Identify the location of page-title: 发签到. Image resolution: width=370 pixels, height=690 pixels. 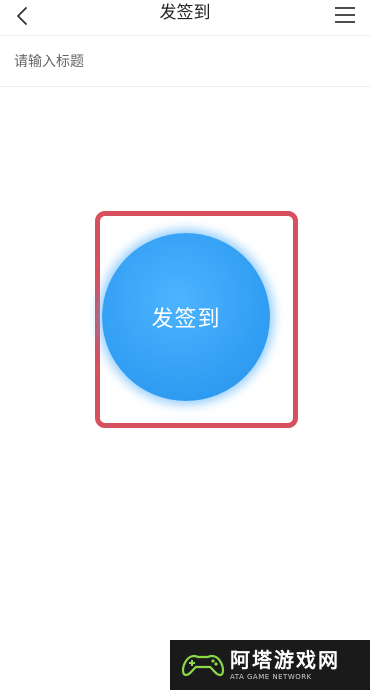
(185, 13).